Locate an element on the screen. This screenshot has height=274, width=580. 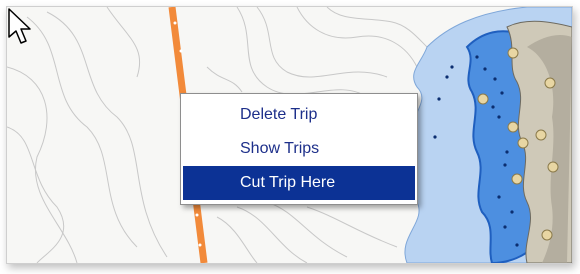
menu-item-show-trips: Show Trips is located at coordinates (299, 149).